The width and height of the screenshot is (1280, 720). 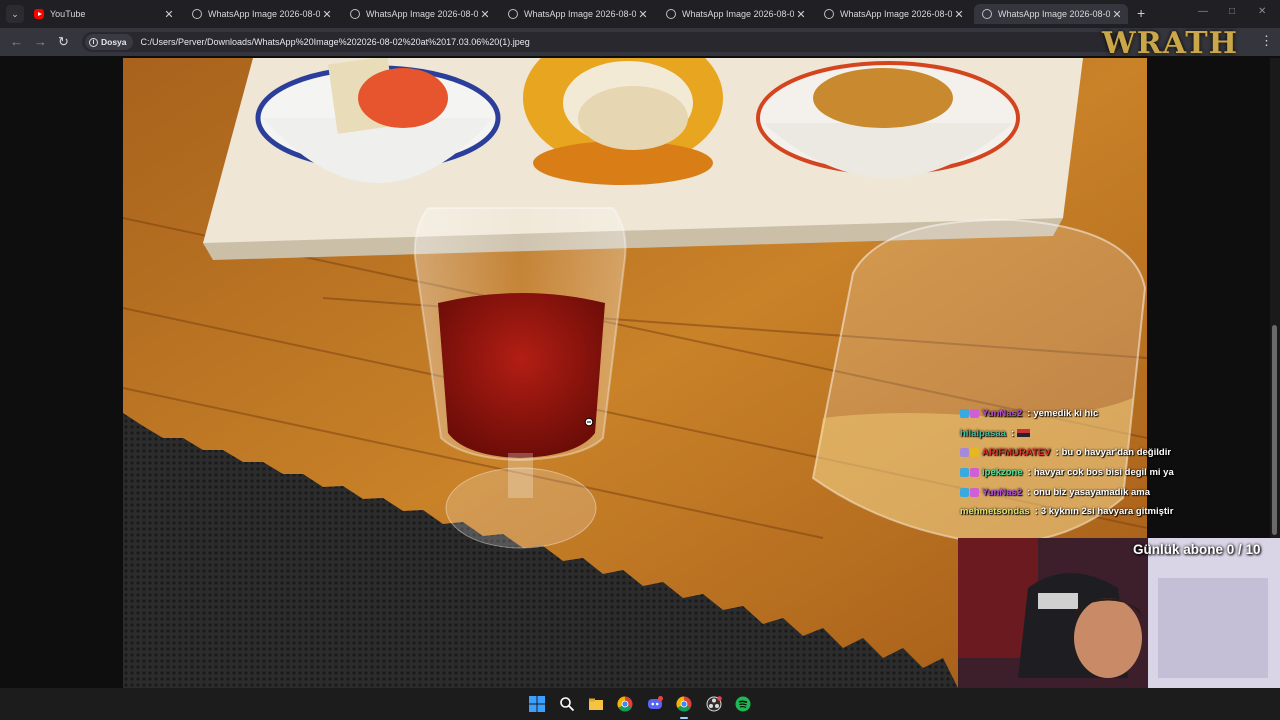 I want to click on chat-username: ipekzone, so click(x=1002, y=473).